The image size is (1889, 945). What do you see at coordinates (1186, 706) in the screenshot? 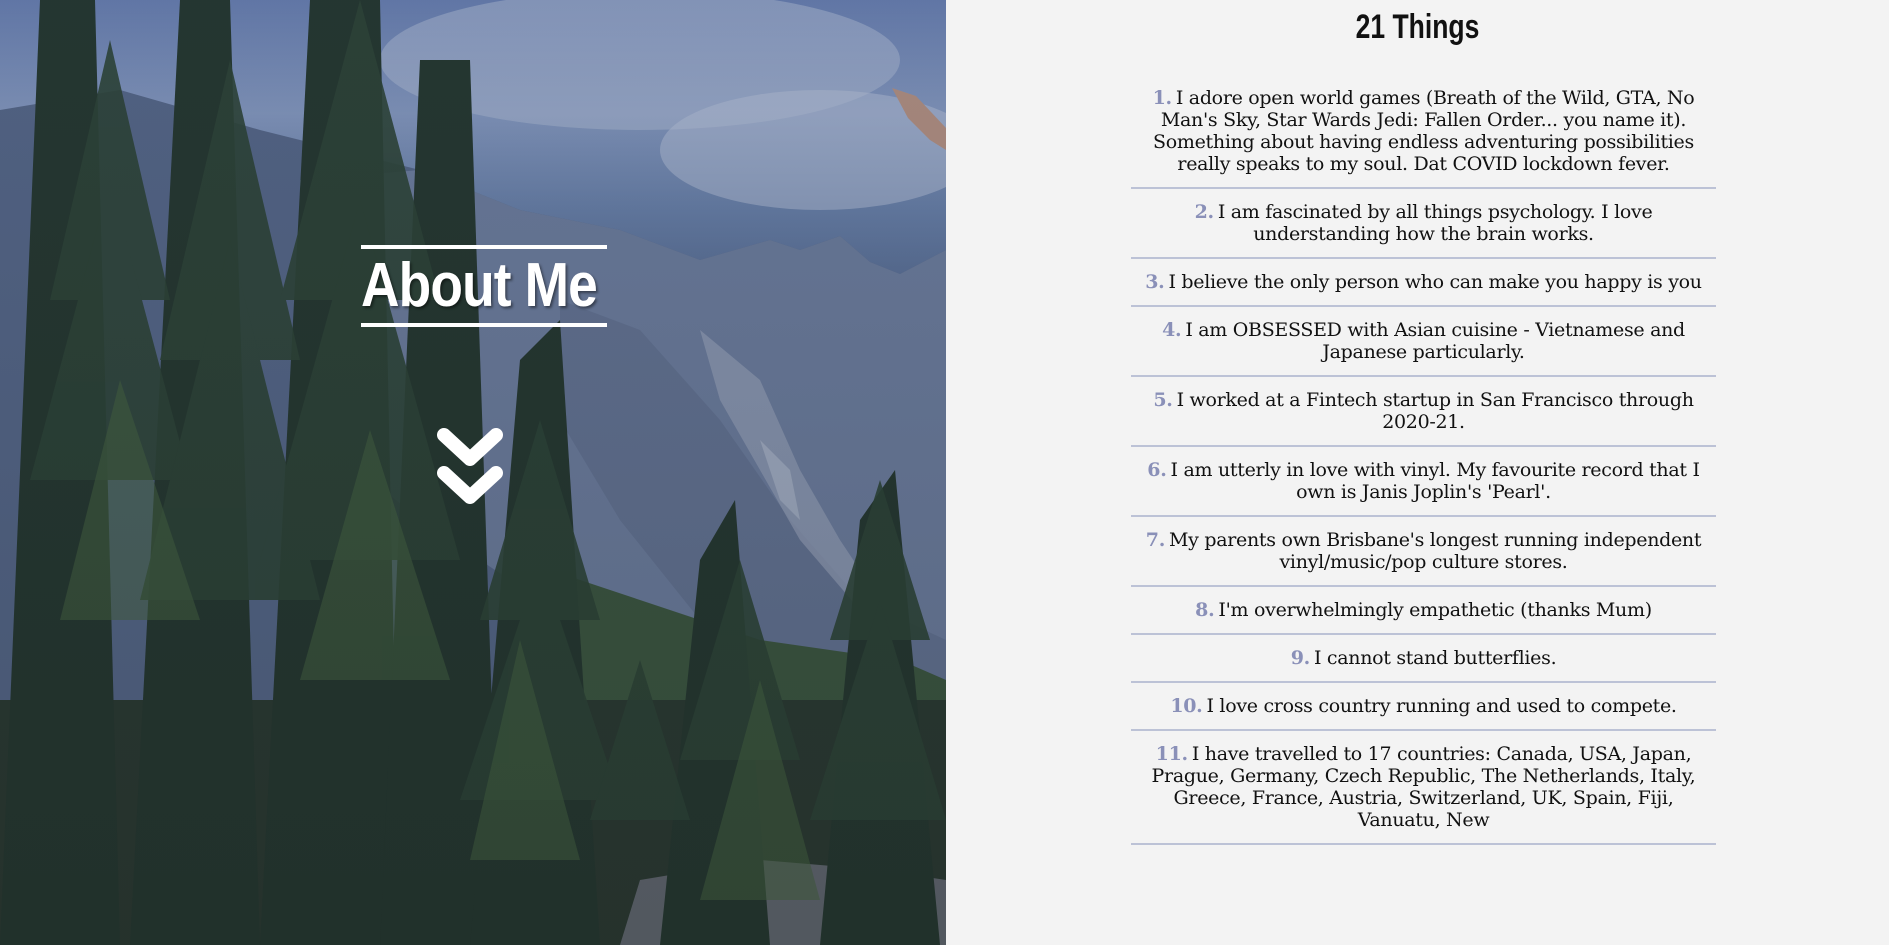
I see `item-number: 10.` at bounding box center [1186, 706].